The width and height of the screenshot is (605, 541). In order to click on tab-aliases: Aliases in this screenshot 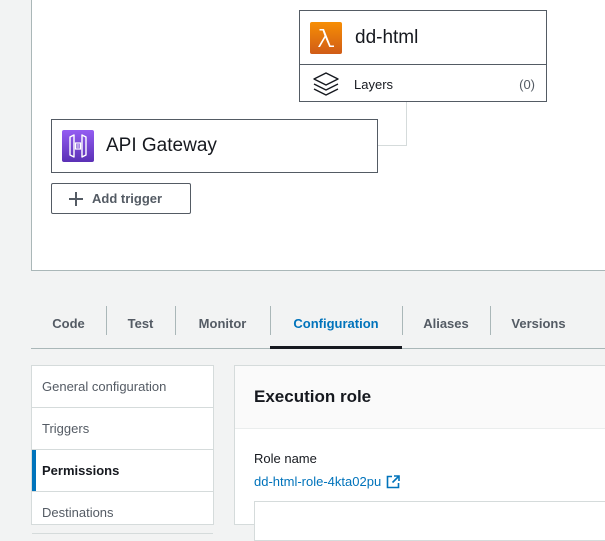, I will do `click(446, 326)`.